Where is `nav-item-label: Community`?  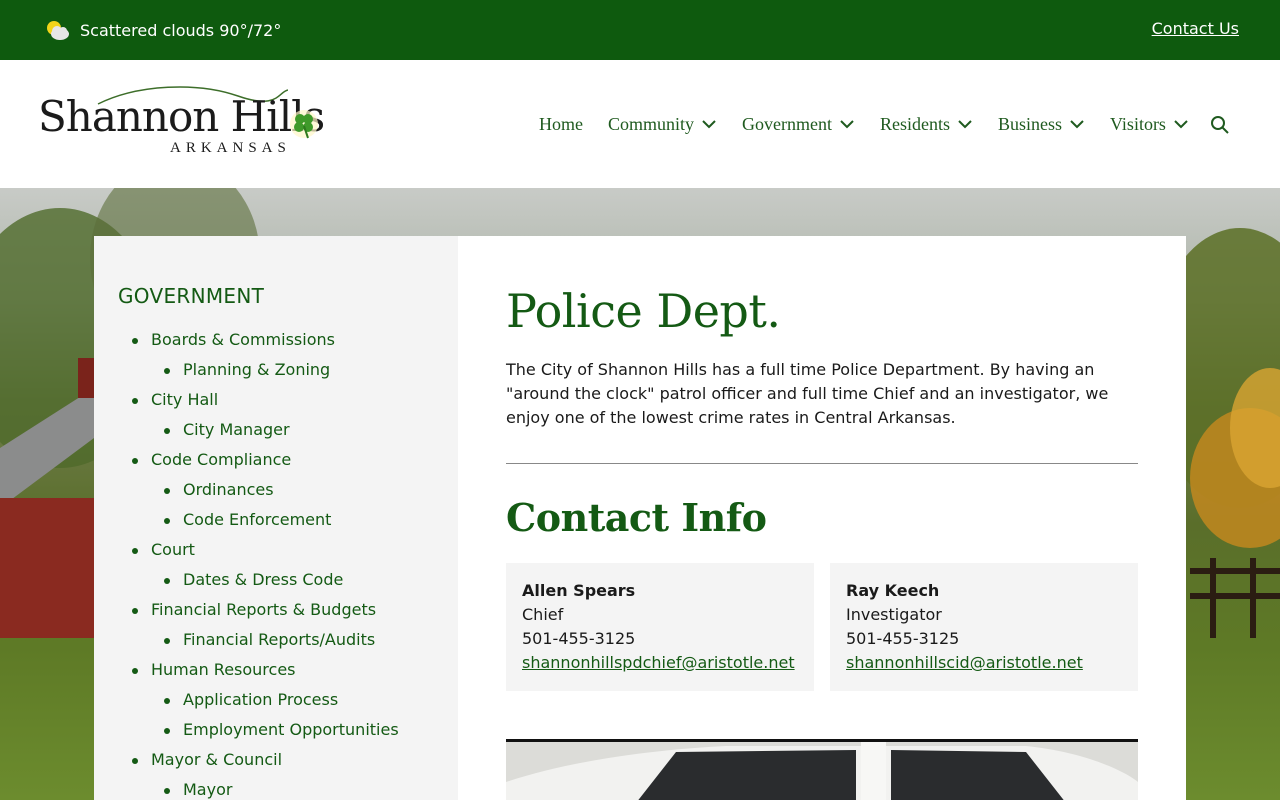 nav-item-label: Community is located at coordinates (651, 123).